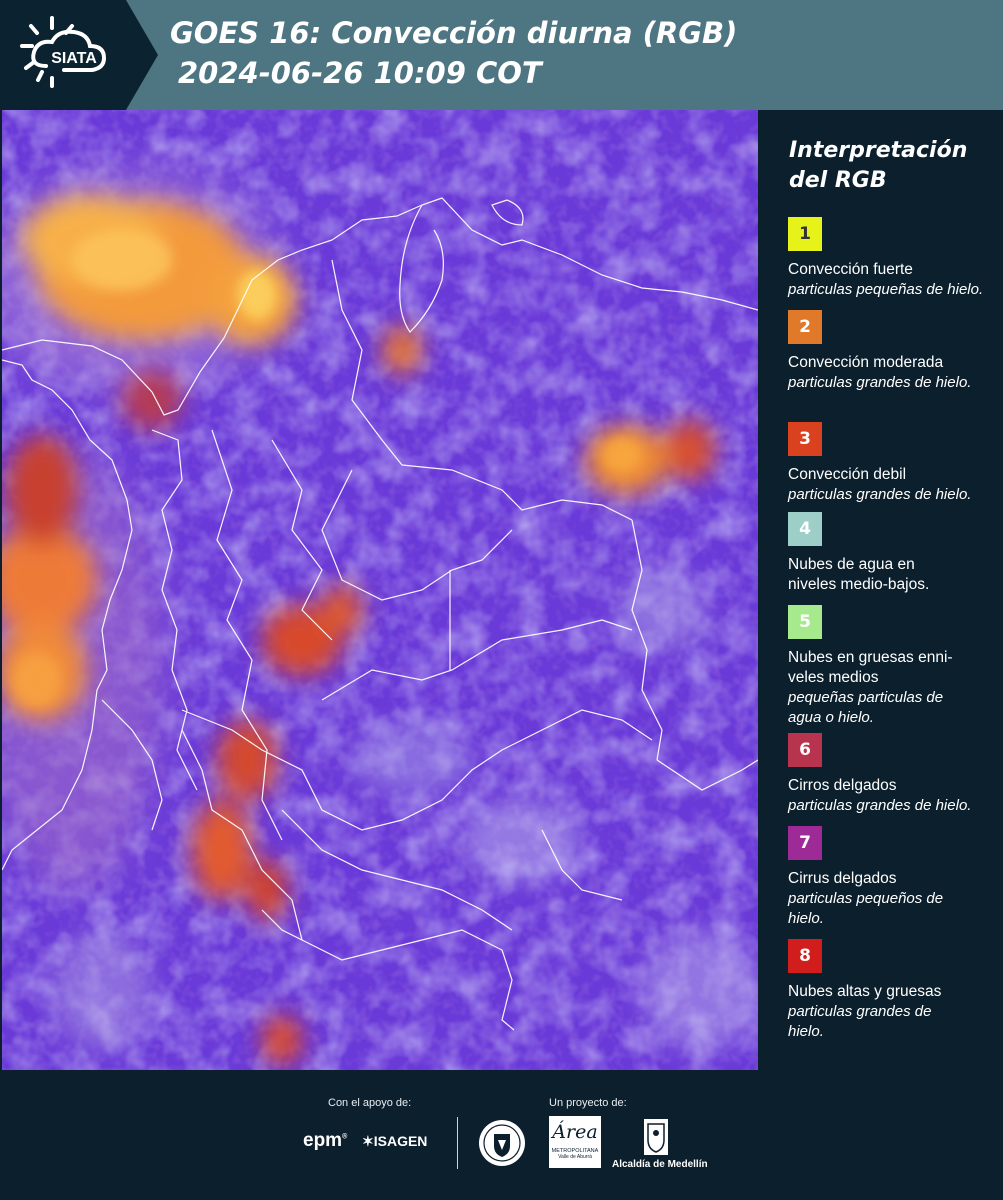 This screenshot has height=1200, width=1003. I want to click on medellin-seal-icon, so click(502, 1145).